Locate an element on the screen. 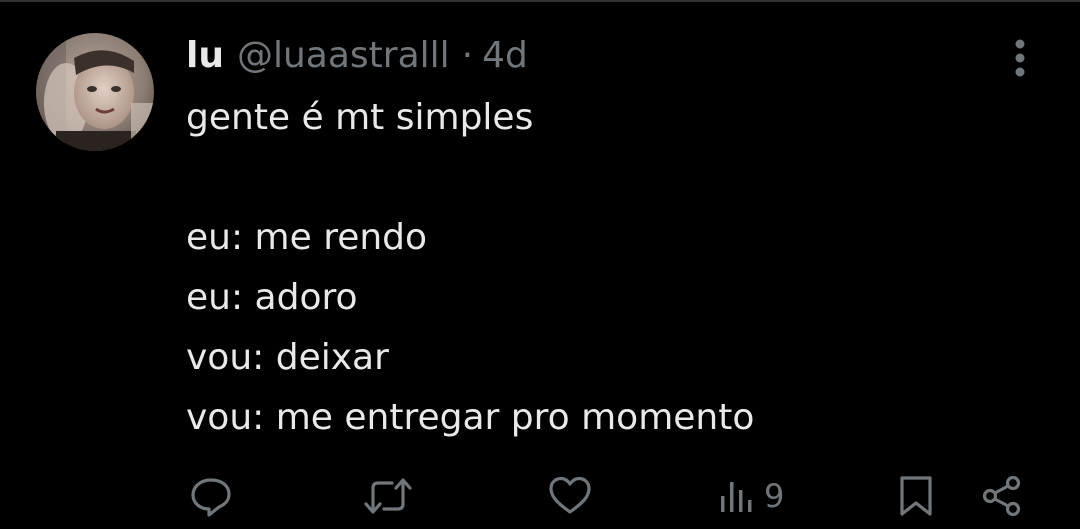  tweet-line: gente é mt simples is located at coordinates (360, 117).